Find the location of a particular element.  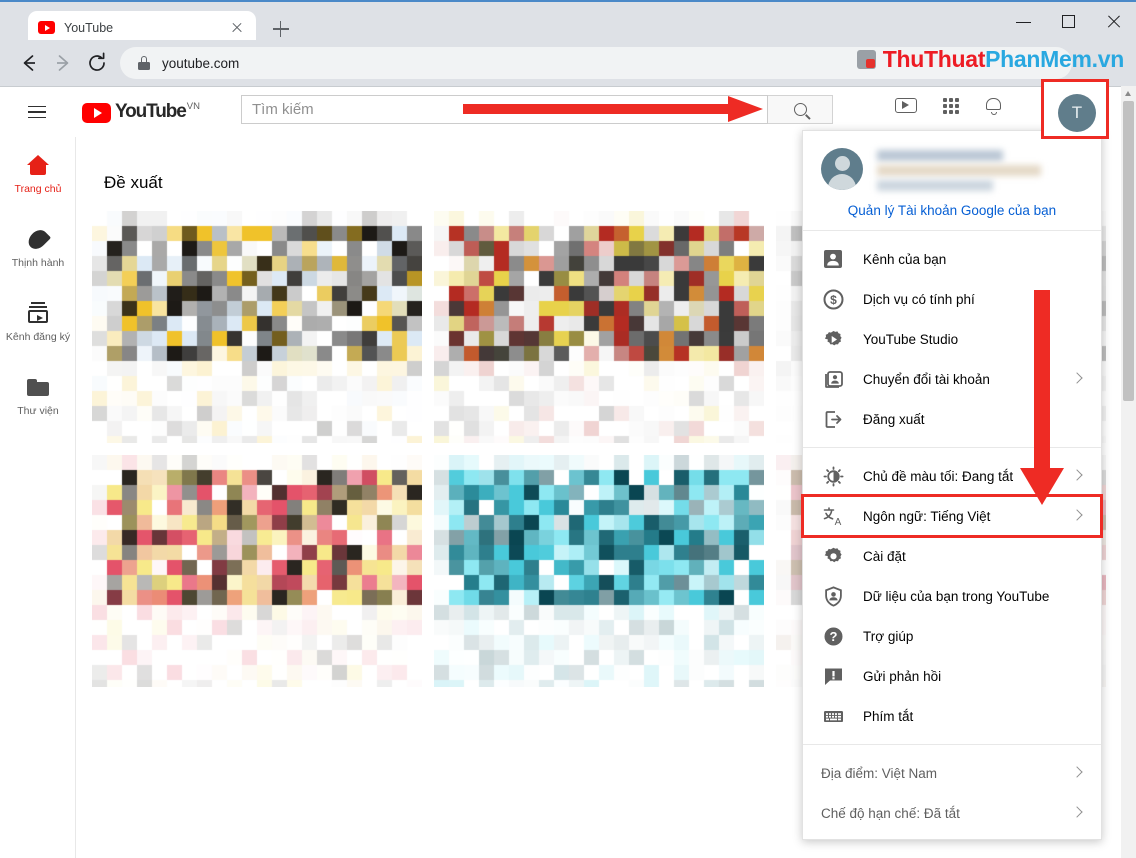

youtube-play-icon is located at coordinates (96, 113).